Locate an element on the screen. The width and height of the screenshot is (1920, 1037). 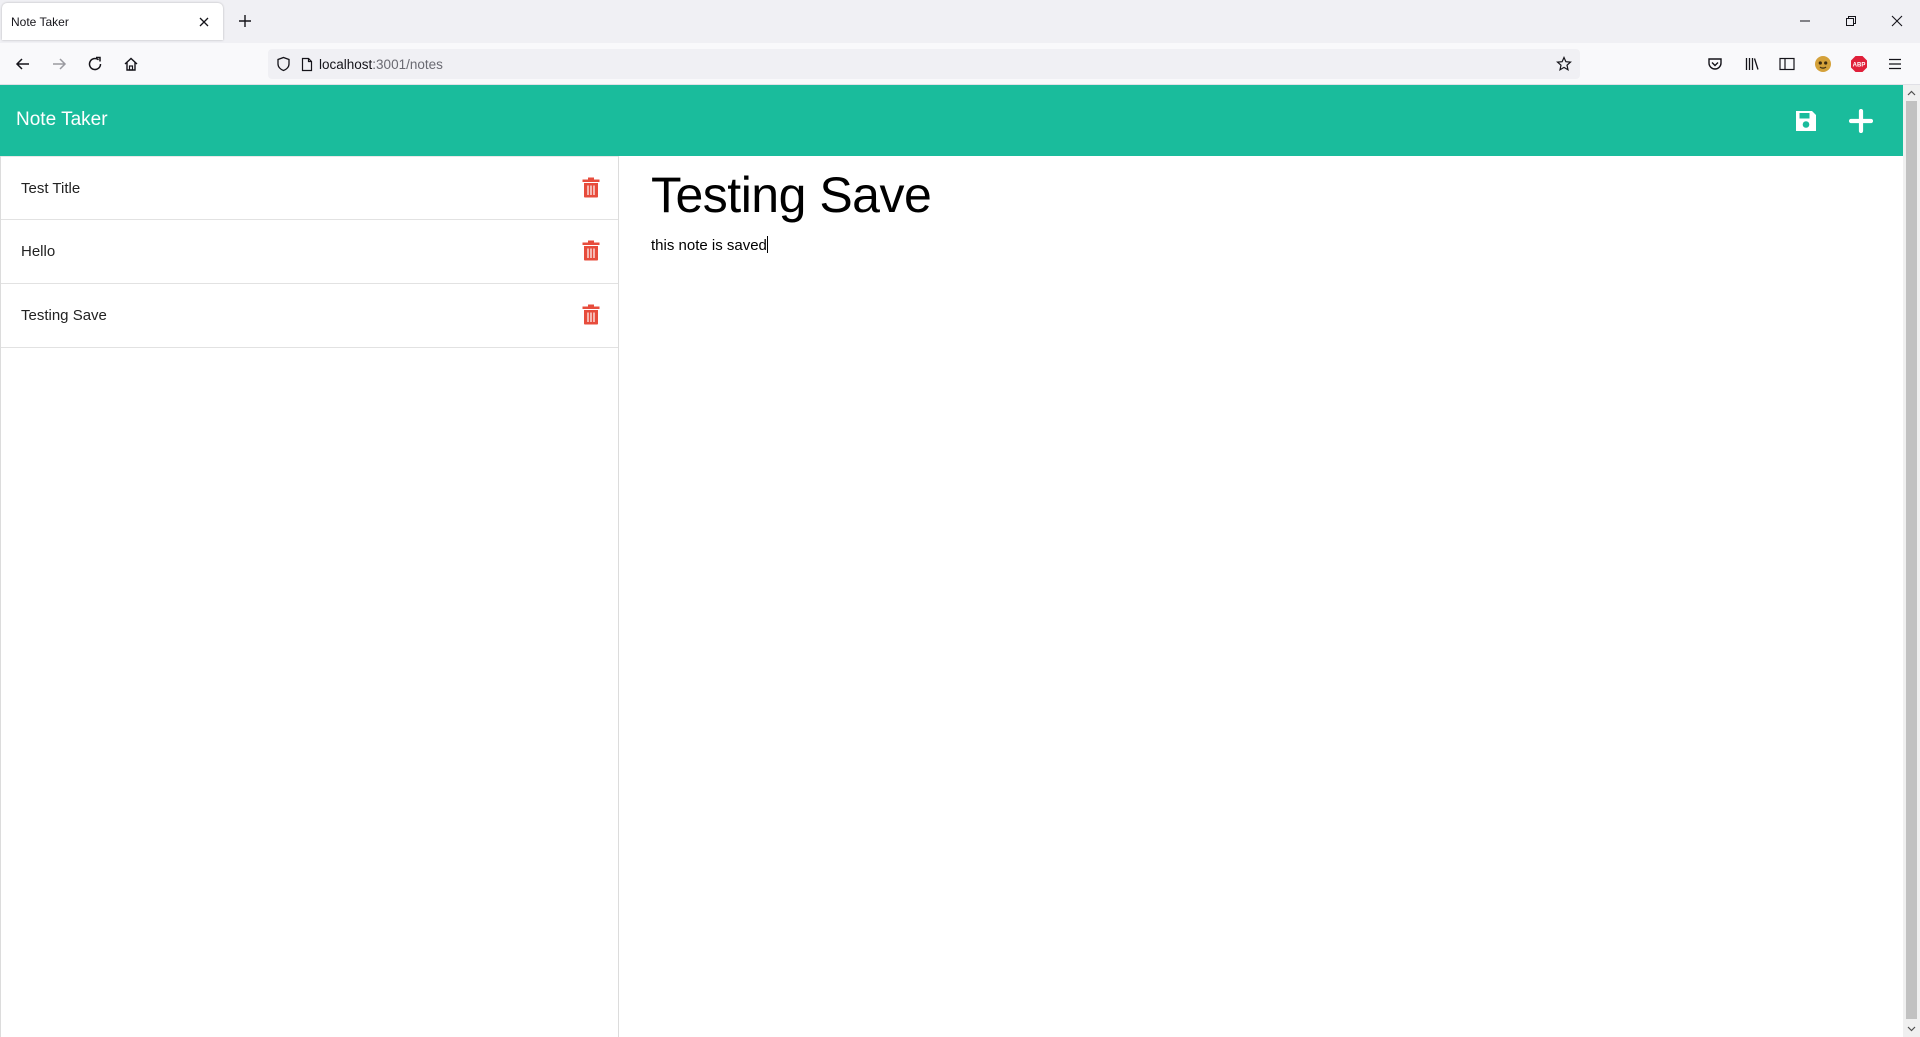
reload-icon is located at coordinates (95, 64).